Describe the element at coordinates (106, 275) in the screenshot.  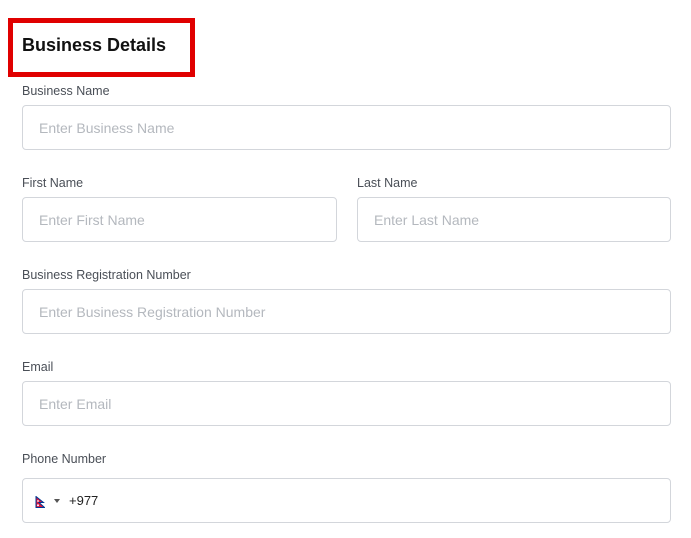
I see `registration-number-label: Business Registration Number` at that location.